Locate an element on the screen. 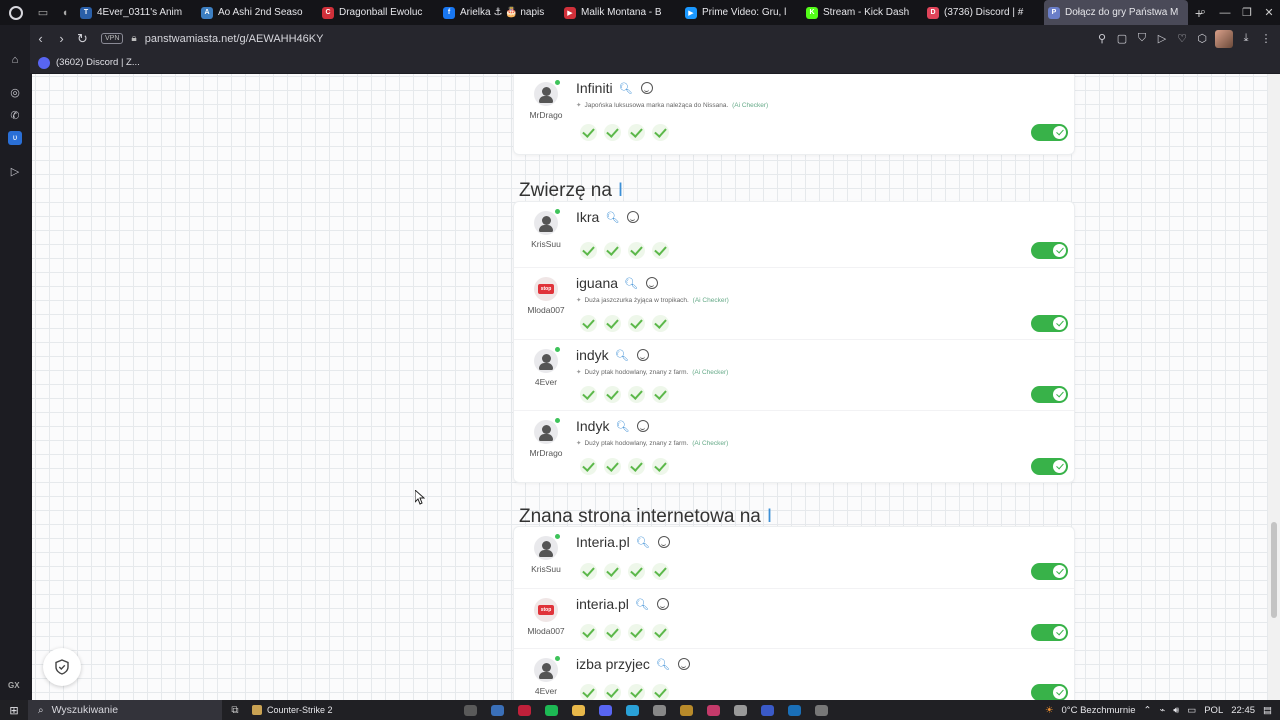  forward-icon: › is located at coordinates (61, 38).